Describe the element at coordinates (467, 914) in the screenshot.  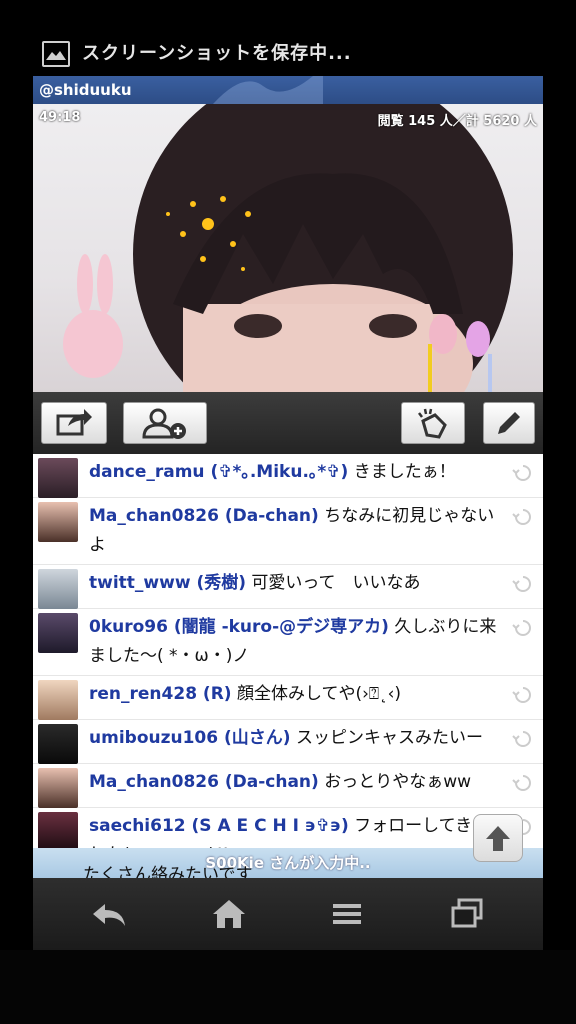
I see `recent-apps-icon` at that location.